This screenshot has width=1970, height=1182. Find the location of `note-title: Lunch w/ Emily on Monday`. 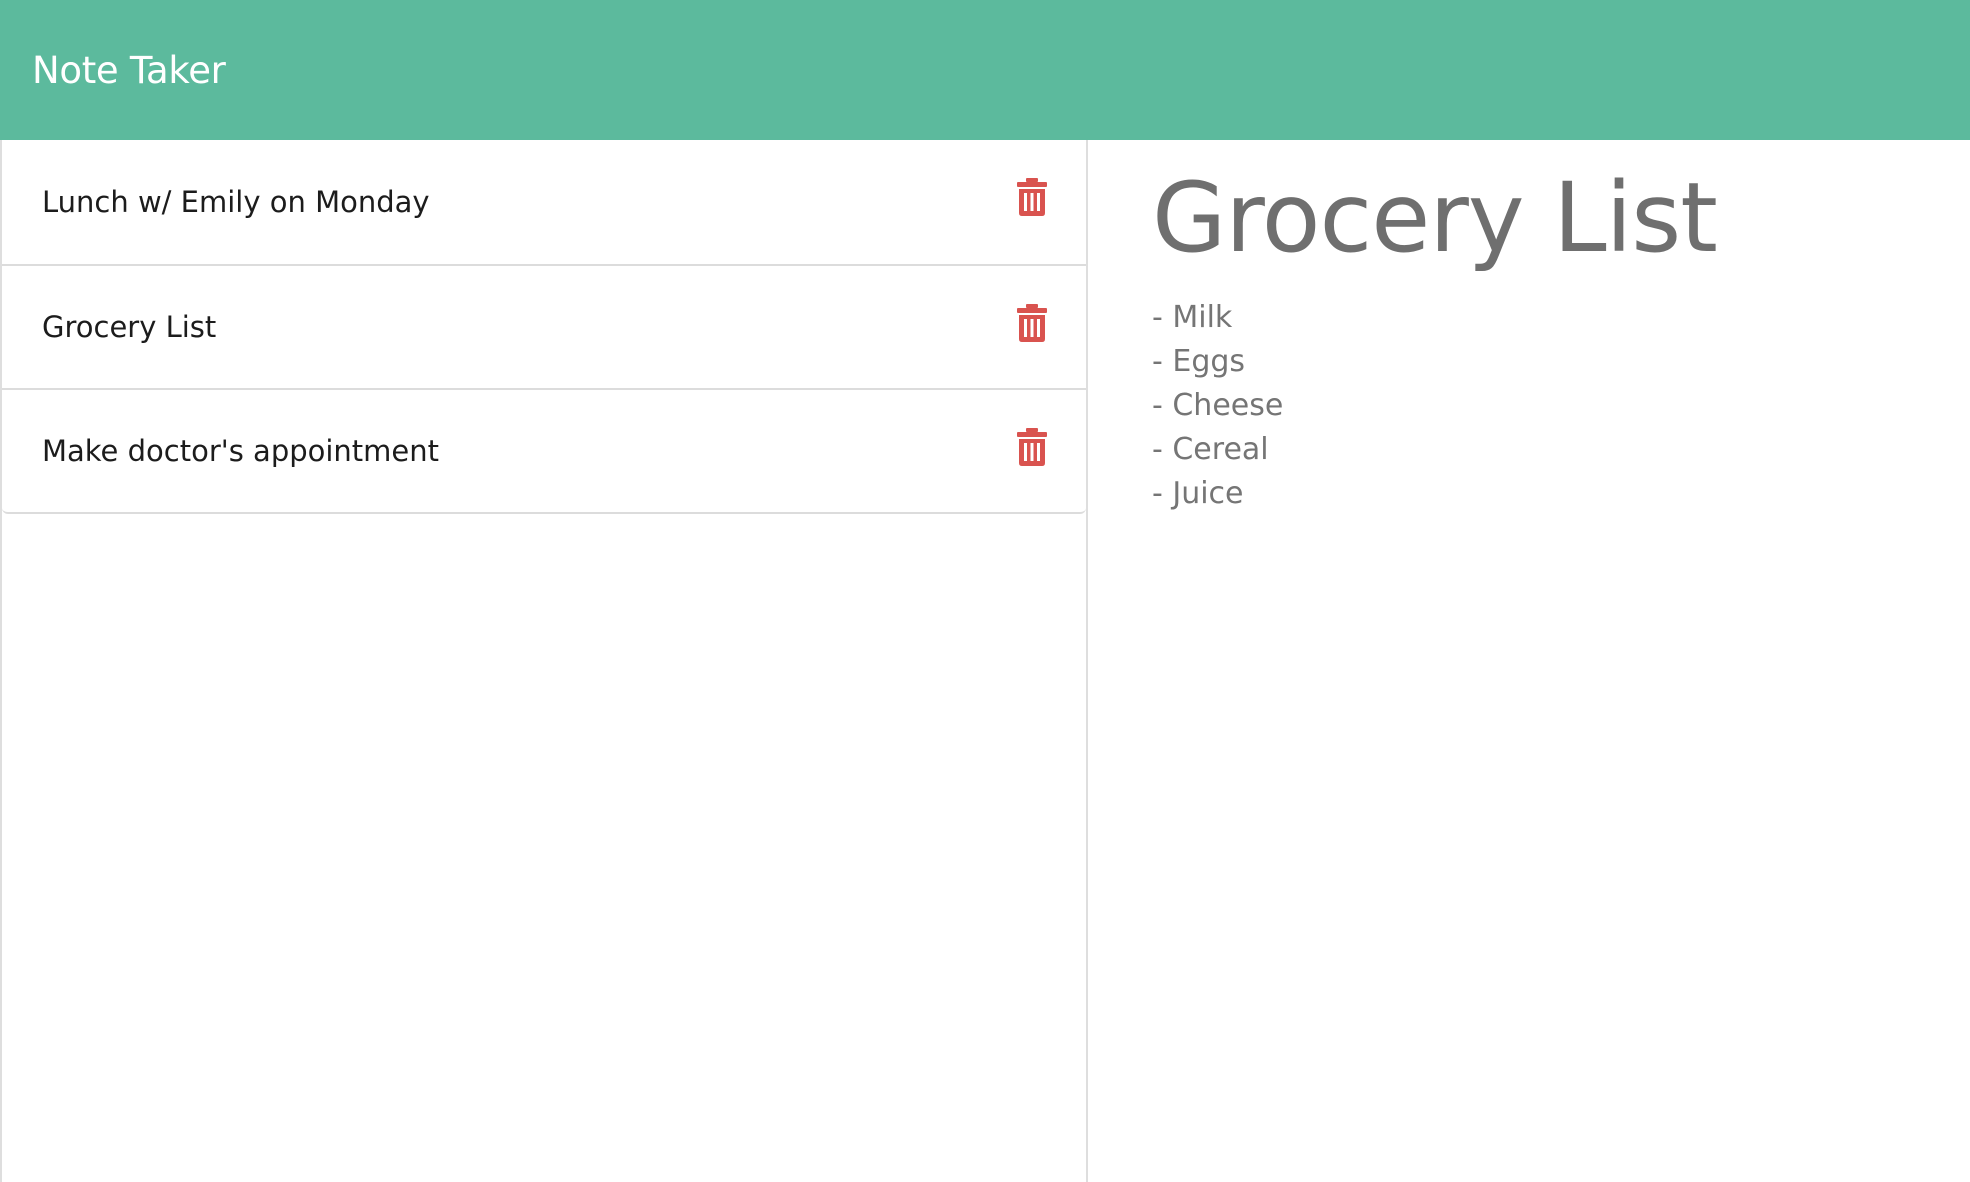

note-title: Lunch w/ Emily on Monday is located at coordinates (236, 202).